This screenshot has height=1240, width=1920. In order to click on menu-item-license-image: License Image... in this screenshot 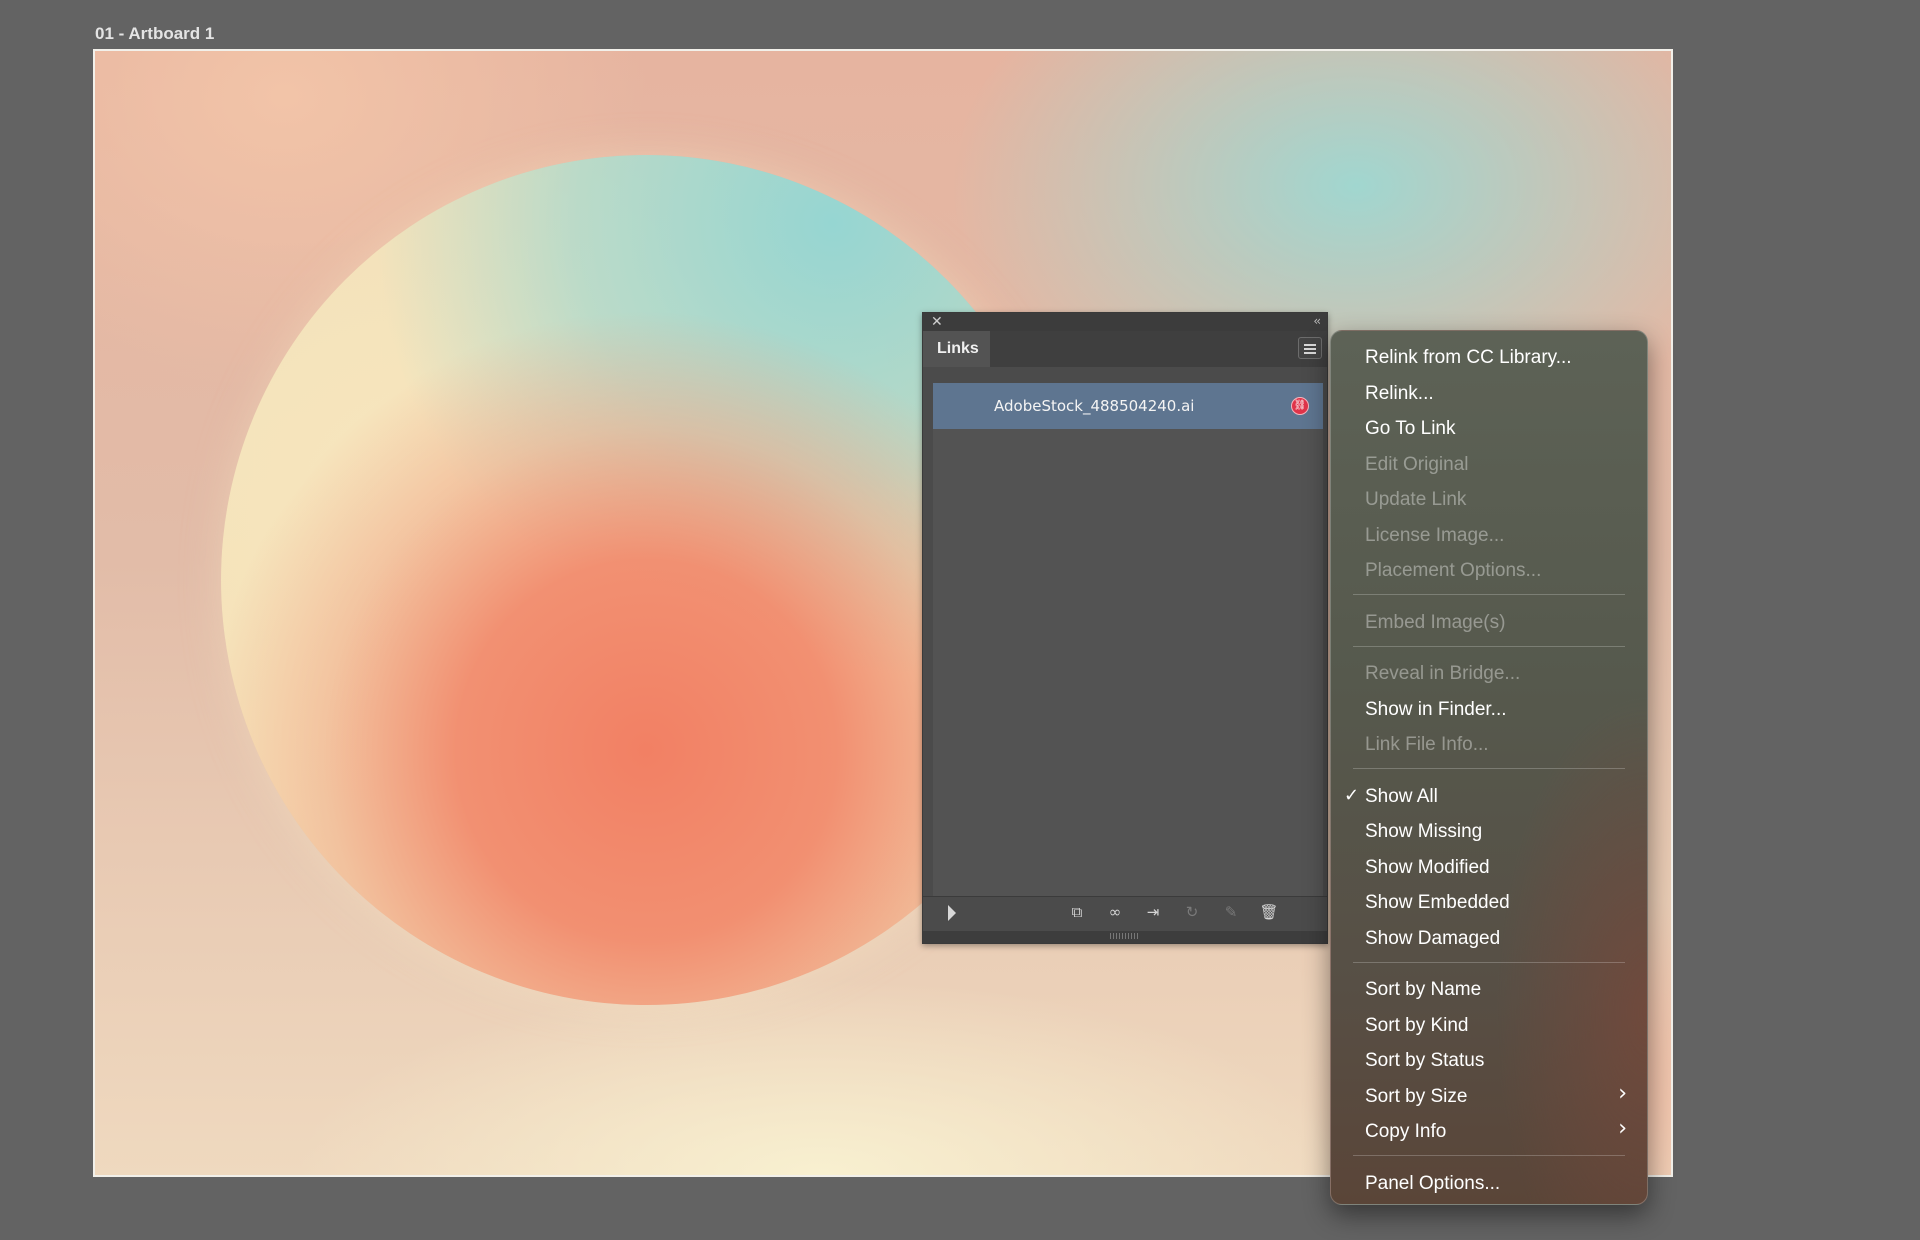, I will do `click(1435, 535)`.